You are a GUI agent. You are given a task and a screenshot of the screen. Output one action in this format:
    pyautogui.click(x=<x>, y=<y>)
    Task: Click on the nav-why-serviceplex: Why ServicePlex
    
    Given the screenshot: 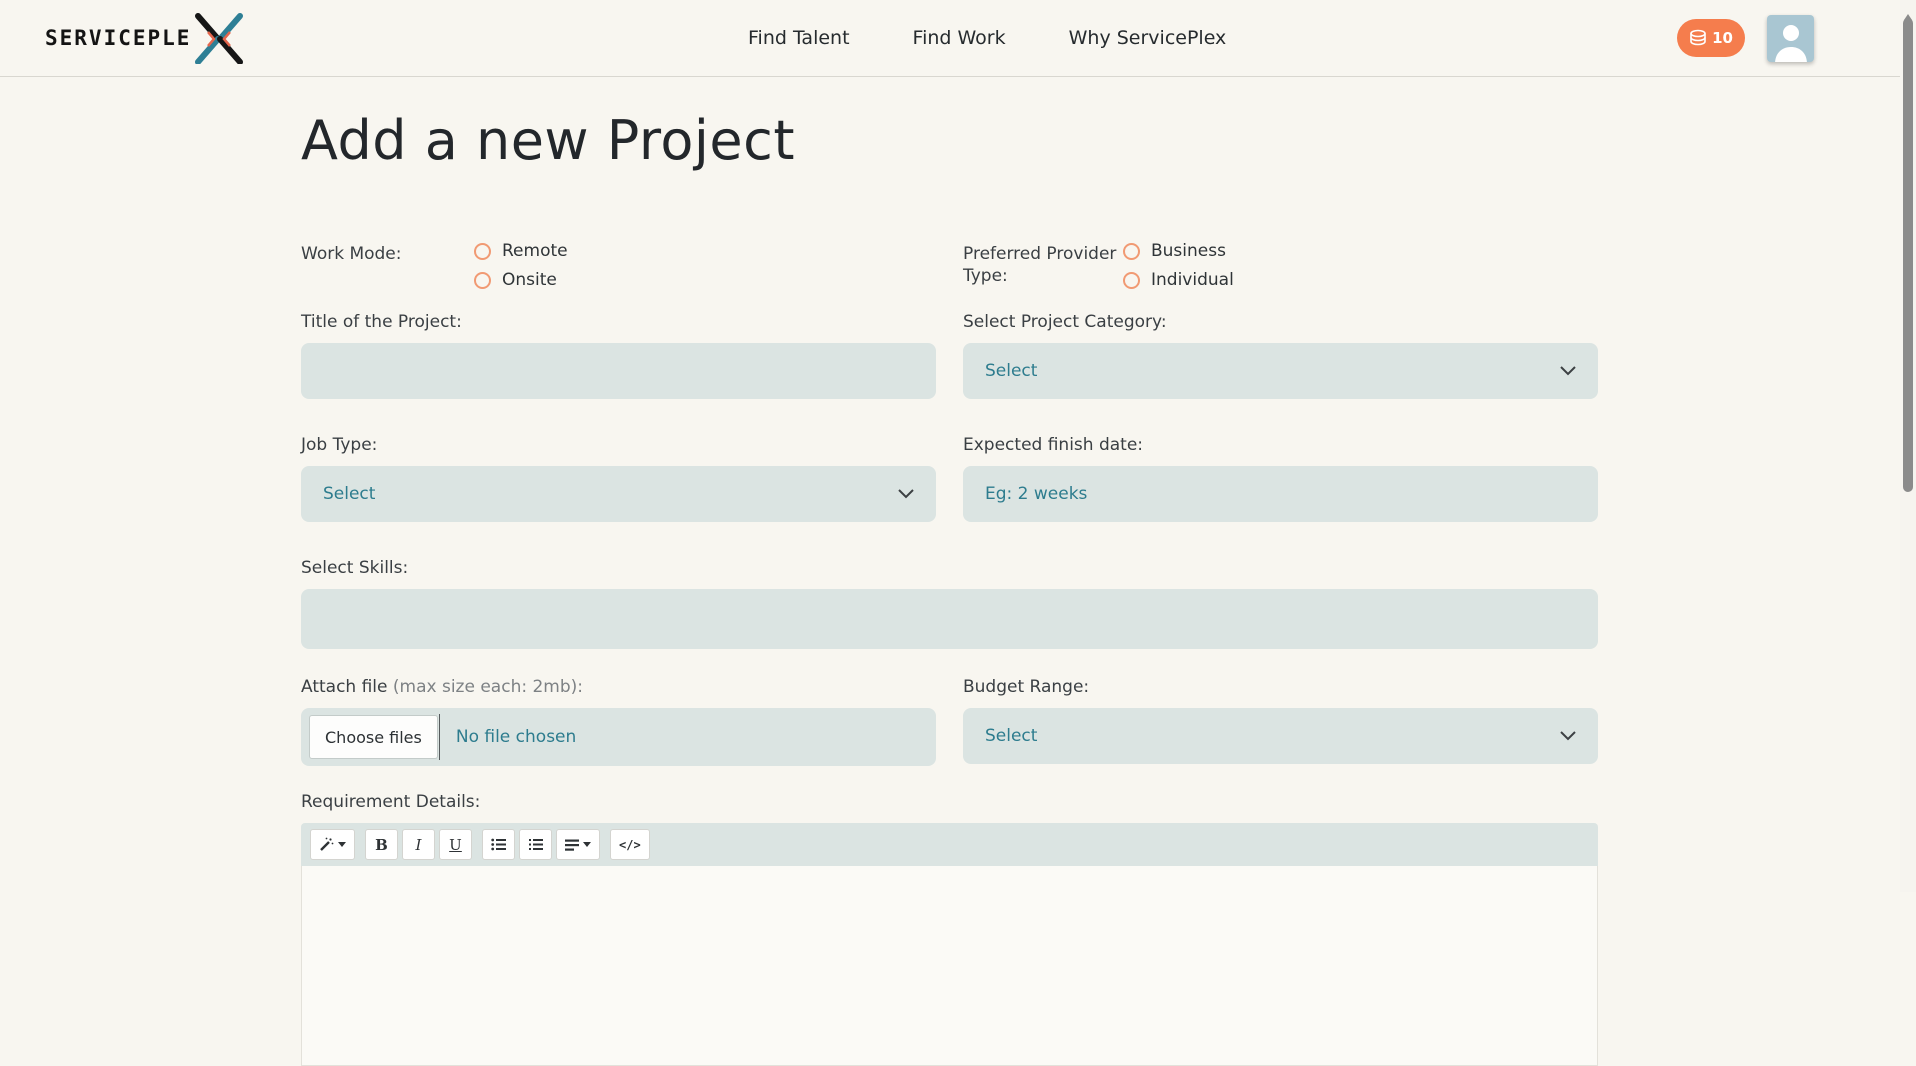 What is the action you would take?
    pyautogui.click(x=1148, y=38)
    